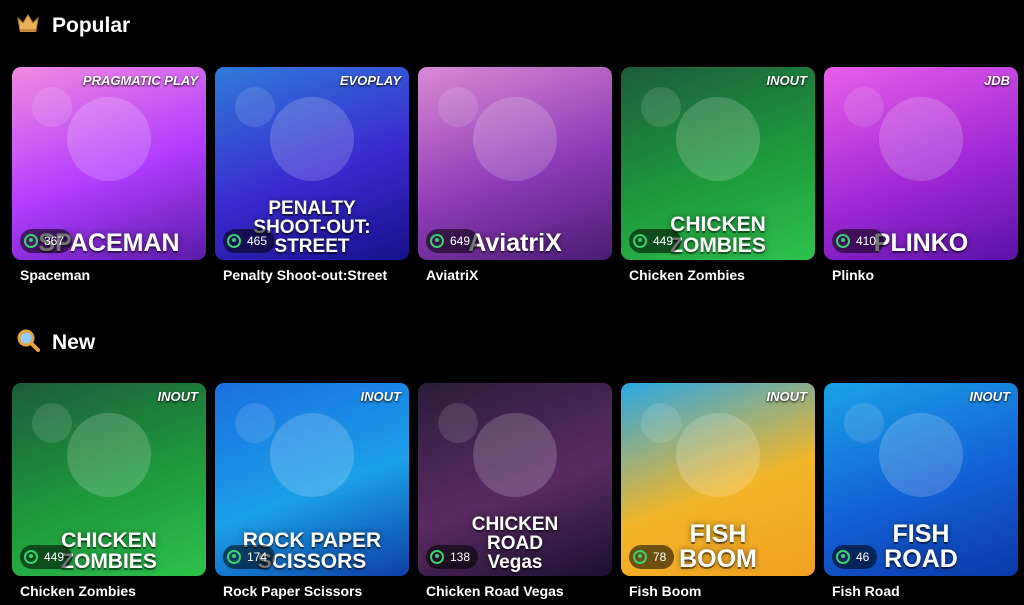  I want to click on game-name: Rock Paper Scissors, so click(312, 591).